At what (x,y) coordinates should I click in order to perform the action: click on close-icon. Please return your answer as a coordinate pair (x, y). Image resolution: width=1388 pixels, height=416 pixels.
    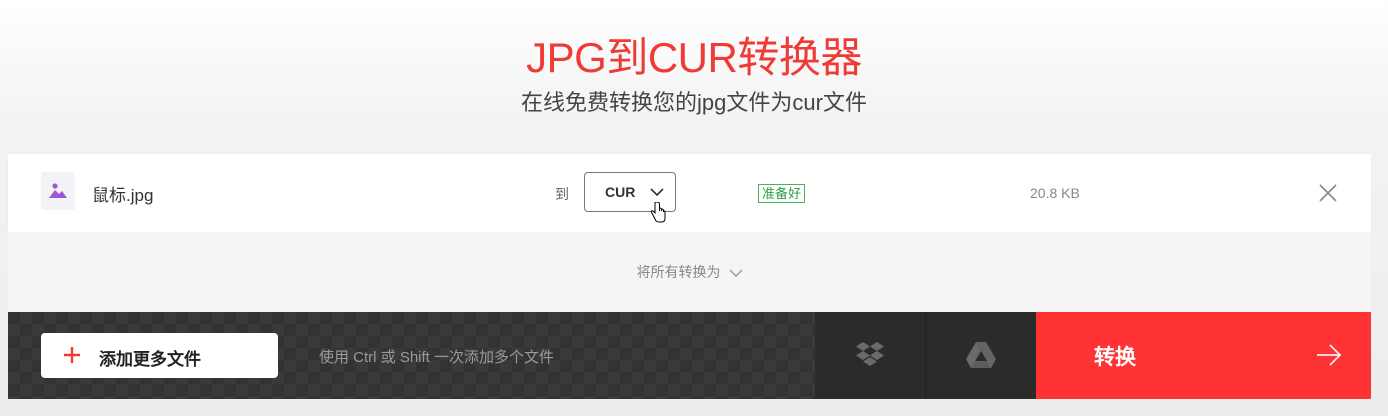
    Looking at the image, I should click on (1328, 193).